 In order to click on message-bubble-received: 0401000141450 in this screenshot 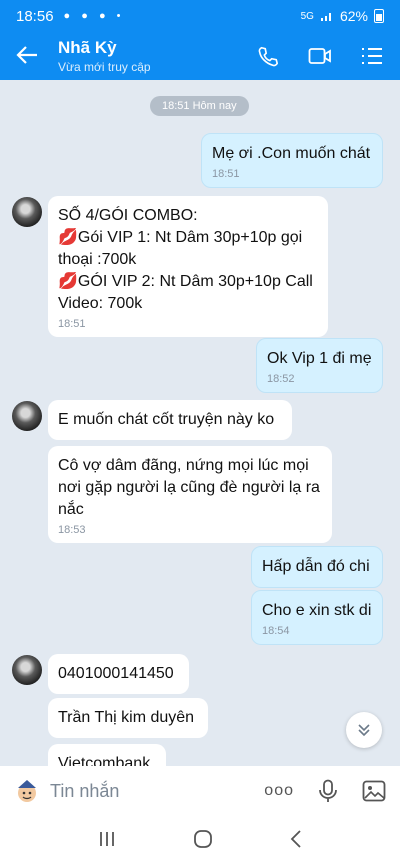, I will do `click(118, 674)`.